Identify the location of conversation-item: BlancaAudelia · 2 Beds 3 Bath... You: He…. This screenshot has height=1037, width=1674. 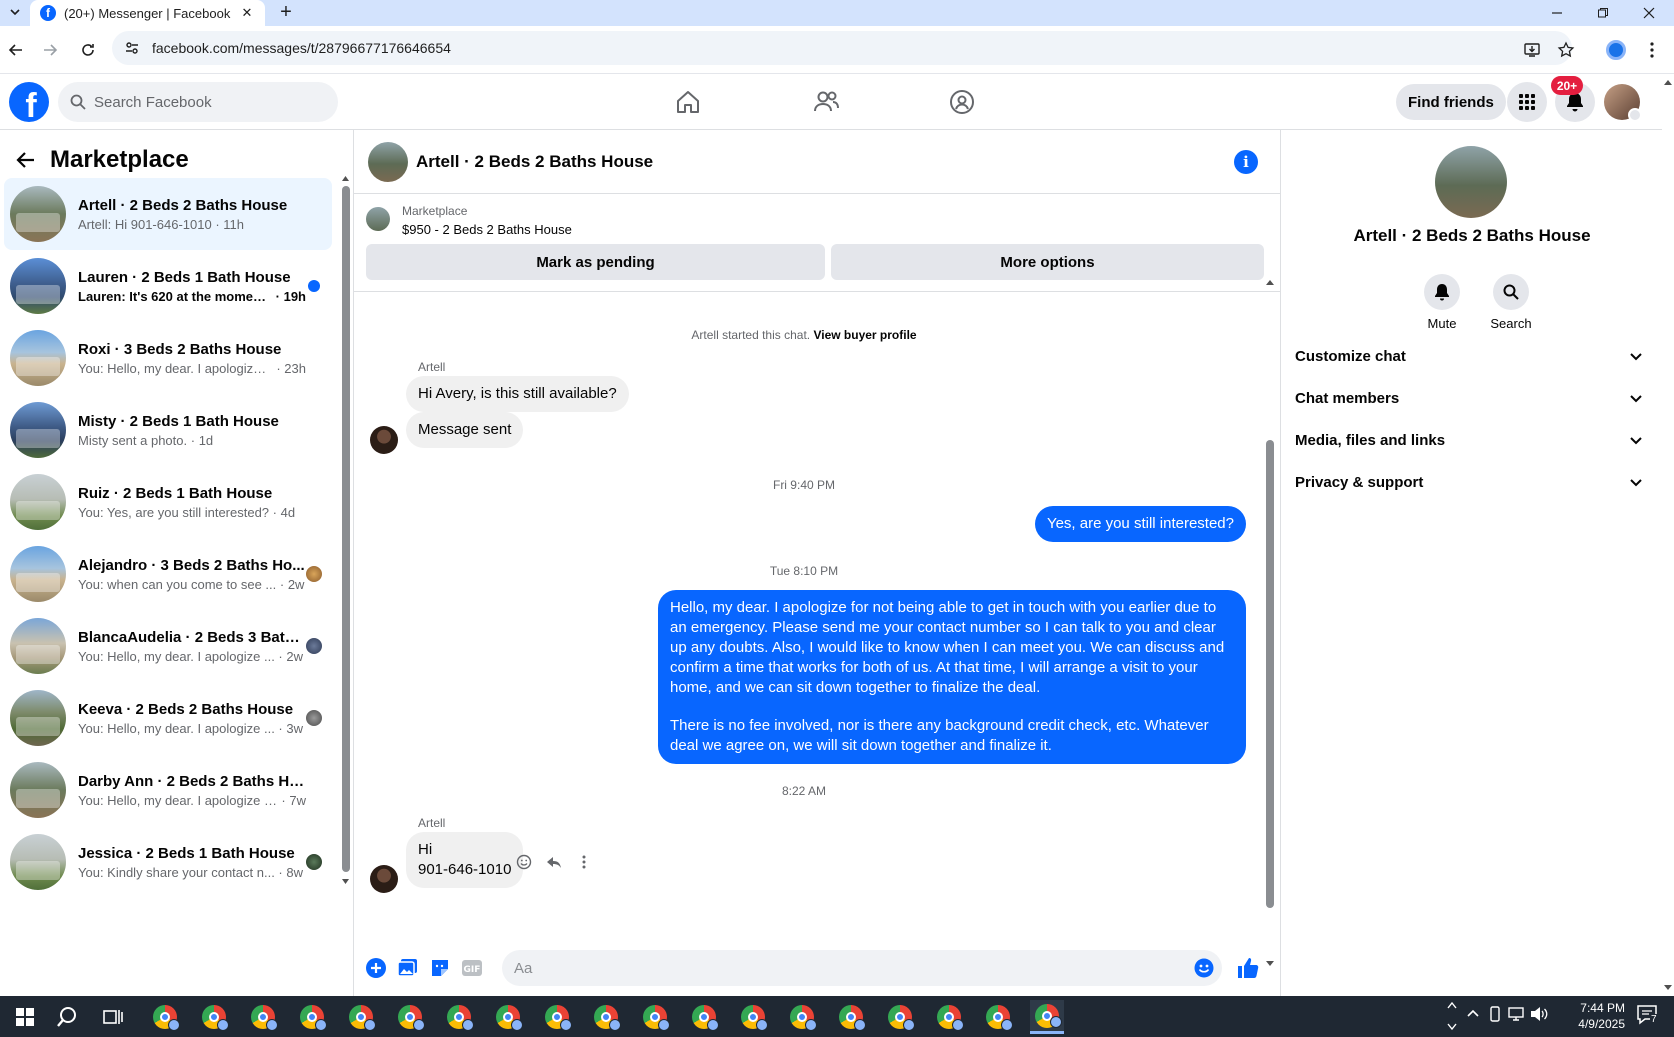
(168, 646).